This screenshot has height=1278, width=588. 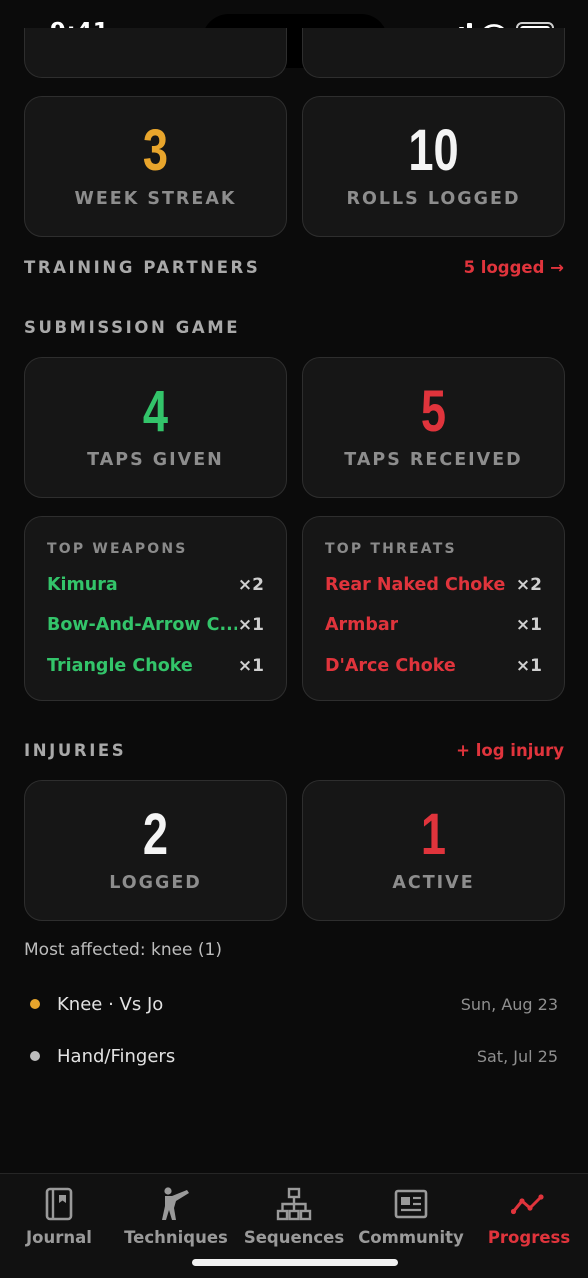 I want to click on list-item: Rear Naked Choke ×2, so click(x=433, y=585).